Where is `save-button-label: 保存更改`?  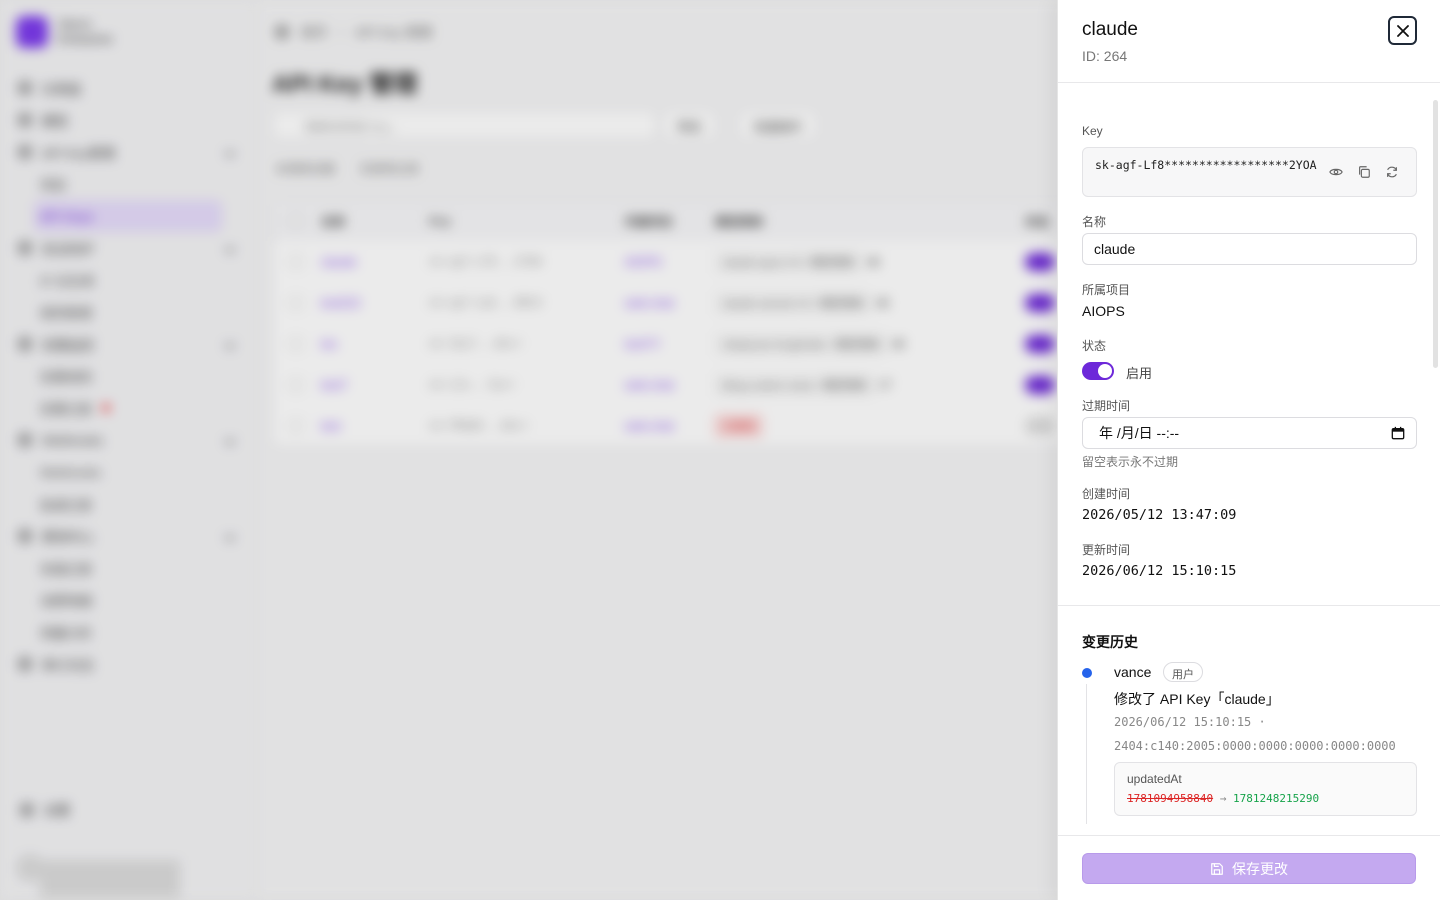
save-button-label: 保存更改 is located at coordinates (1260, 868).